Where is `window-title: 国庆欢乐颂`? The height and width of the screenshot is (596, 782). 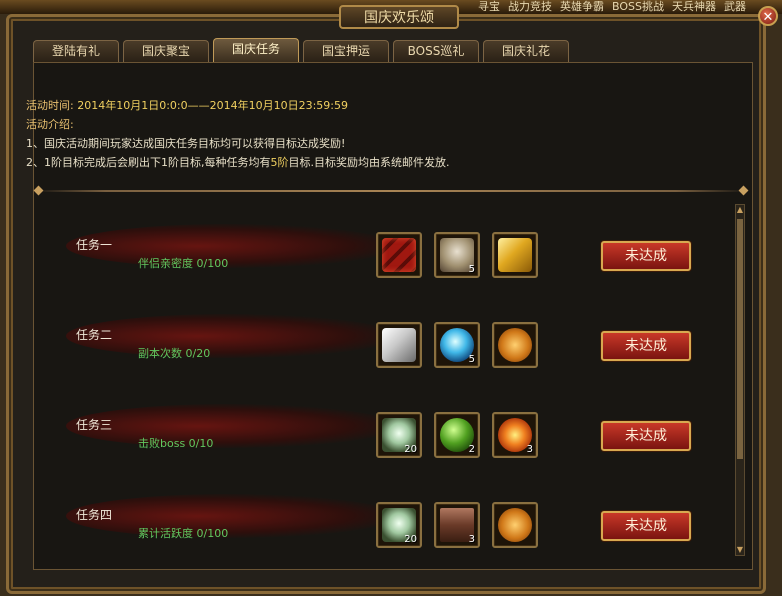
window-title: 国庆欢乐颂 is located at coordinates (399, 17).